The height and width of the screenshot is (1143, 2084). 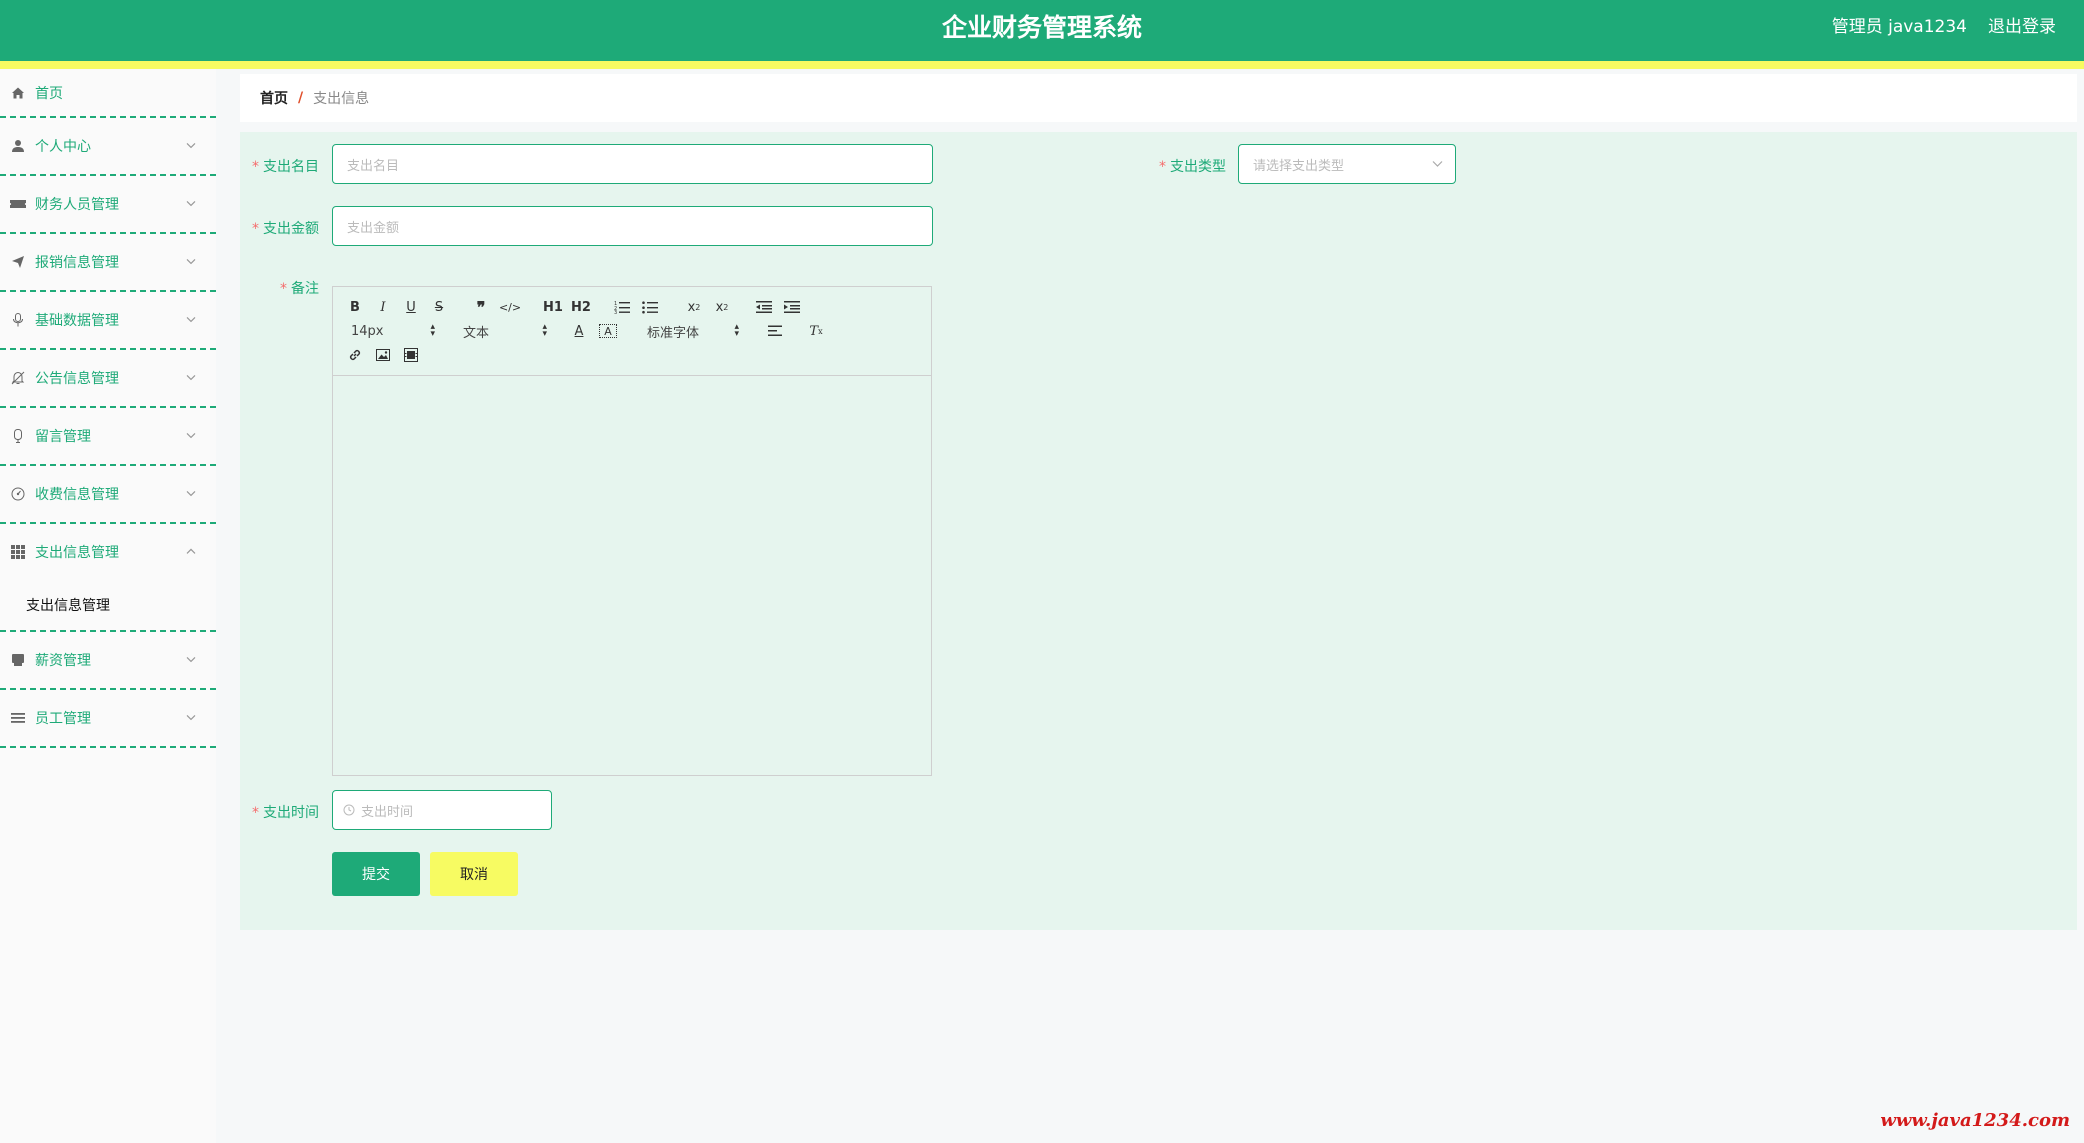 I want to click on indent-icon, so click(x=792, y=307).